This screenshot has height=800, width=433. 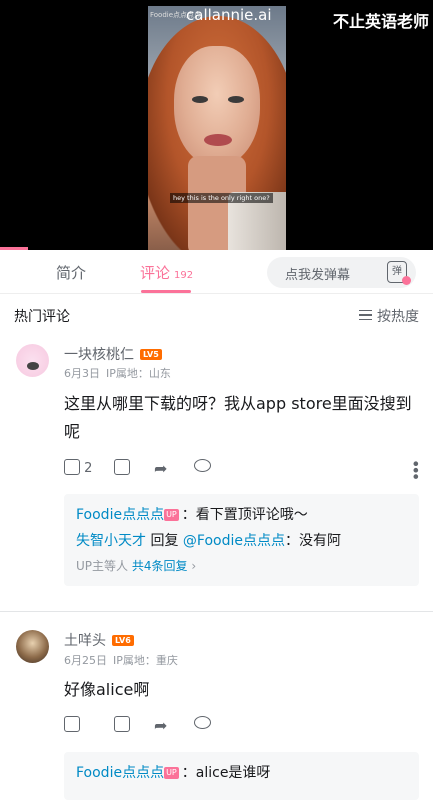 I want to click on like-button: 2, so click(x=78, y=467).